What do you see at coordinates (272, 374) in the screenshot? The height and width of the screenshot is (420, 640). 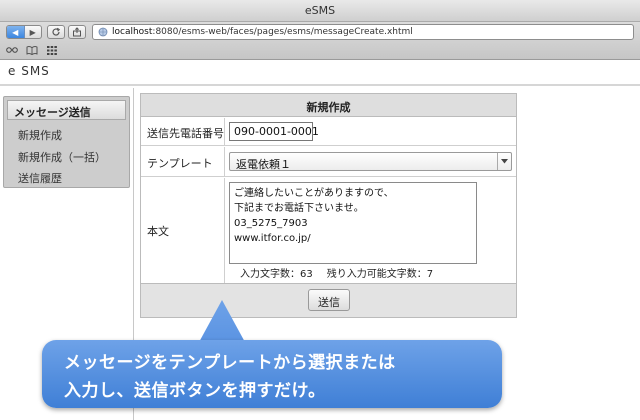 I see `instruction-callout: メッセージをテンプレートから選択または 入力し、送信ボタンを押すだけ。` at bounding box center [272, 374].